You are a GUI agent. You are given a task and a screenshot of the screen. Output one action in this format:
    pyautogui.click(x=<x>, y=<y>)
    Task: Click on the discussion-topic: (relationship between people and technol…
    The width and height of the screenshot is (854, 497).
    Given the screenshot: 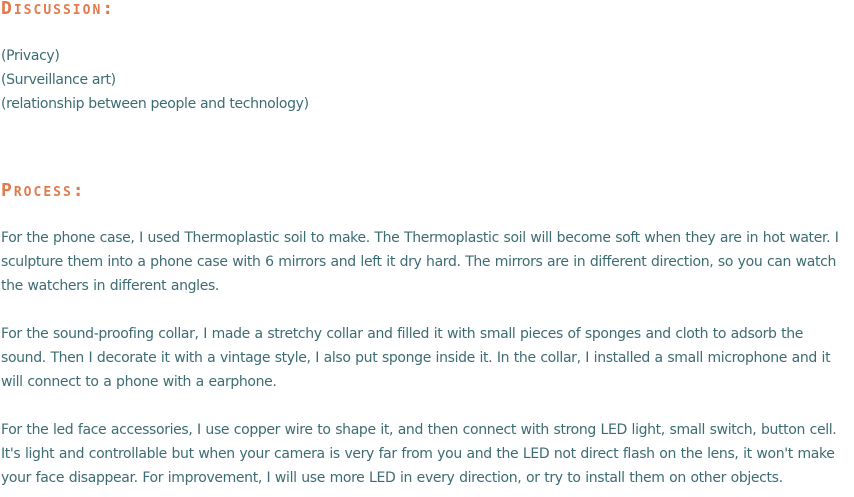 What is the action you would take?
    pyautogui.click(x=155, y=104)
    